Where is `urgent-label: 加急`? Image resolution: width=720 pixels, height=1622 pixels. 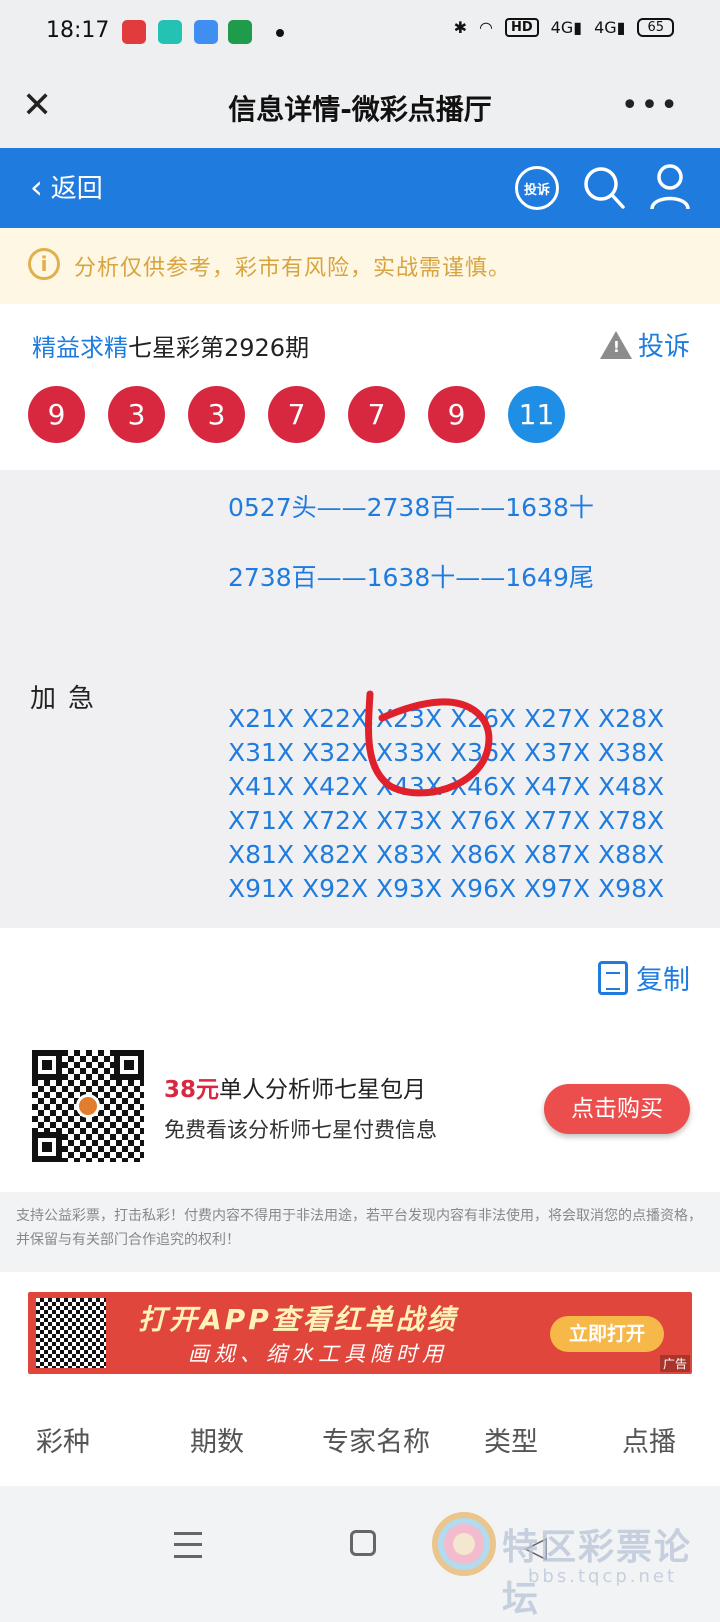 urgent-label: 加急 is located at coordinates (68, 699).